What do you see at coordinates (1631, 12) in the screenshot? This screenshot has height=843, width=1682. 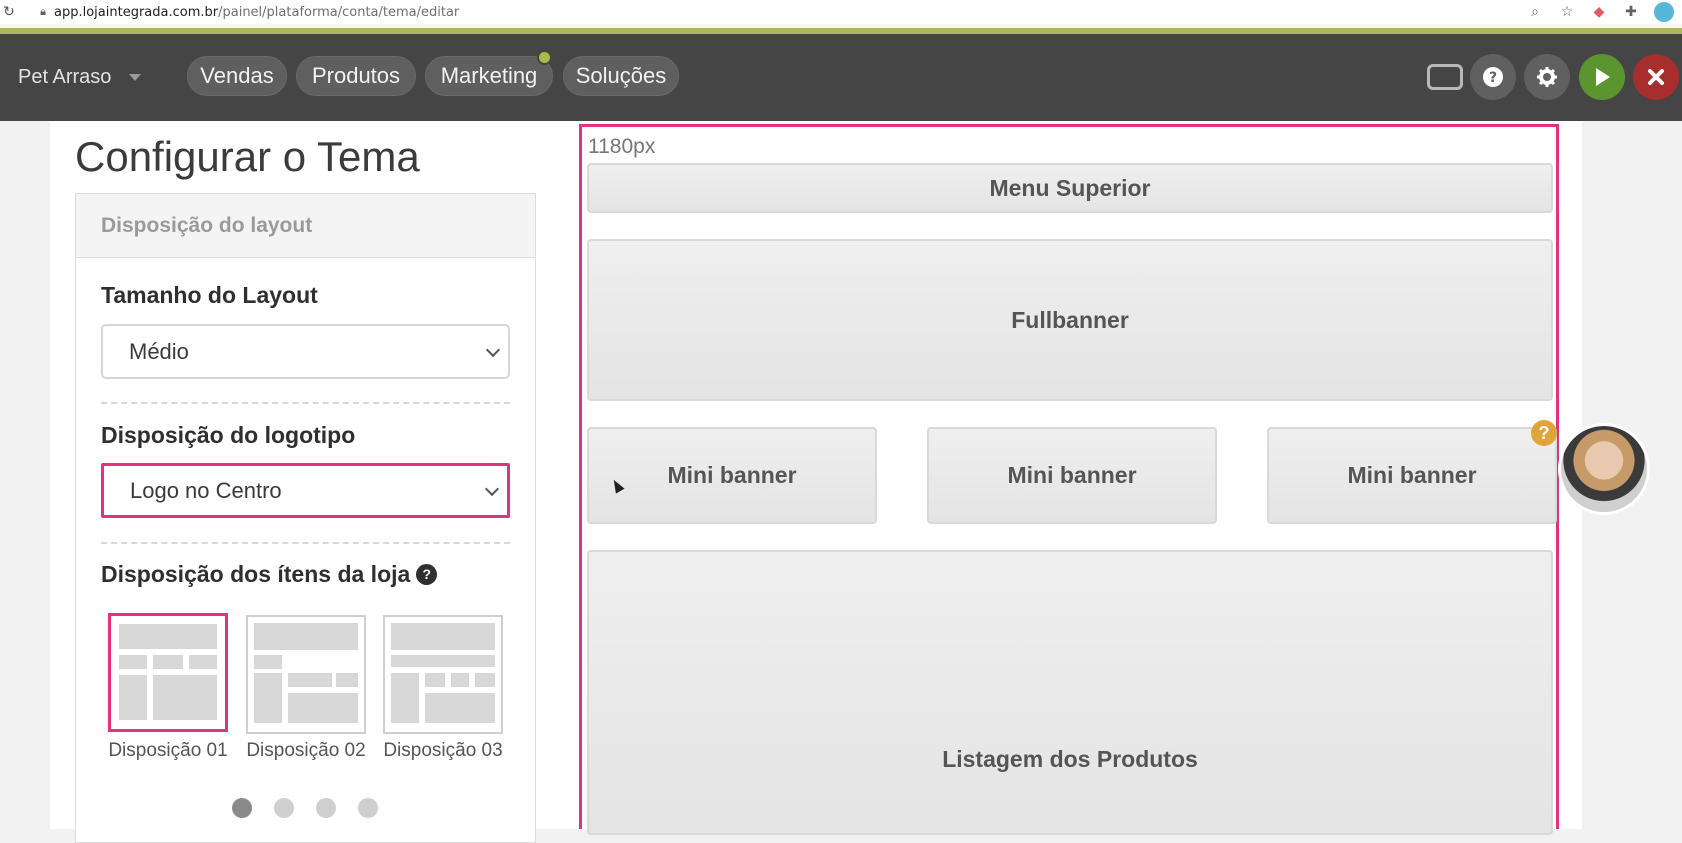 I see `puzzle-icon: ✚` at bounding box center [1631, 12].